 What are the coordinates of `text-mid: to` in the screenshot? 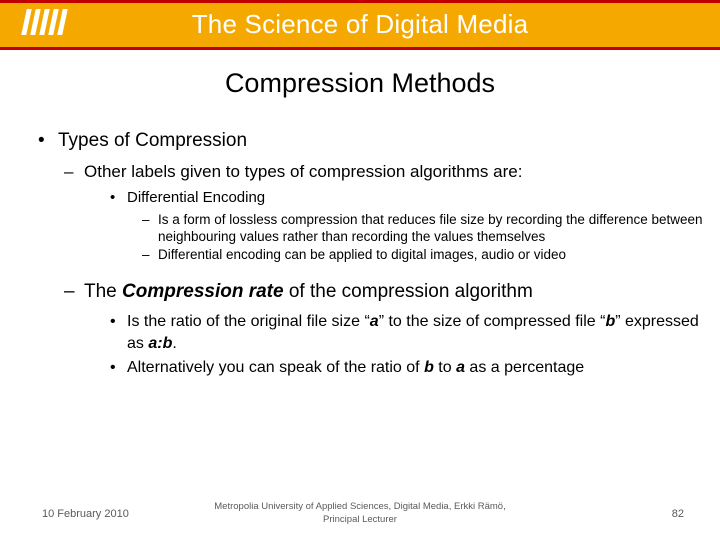 It's located at (445, 367).